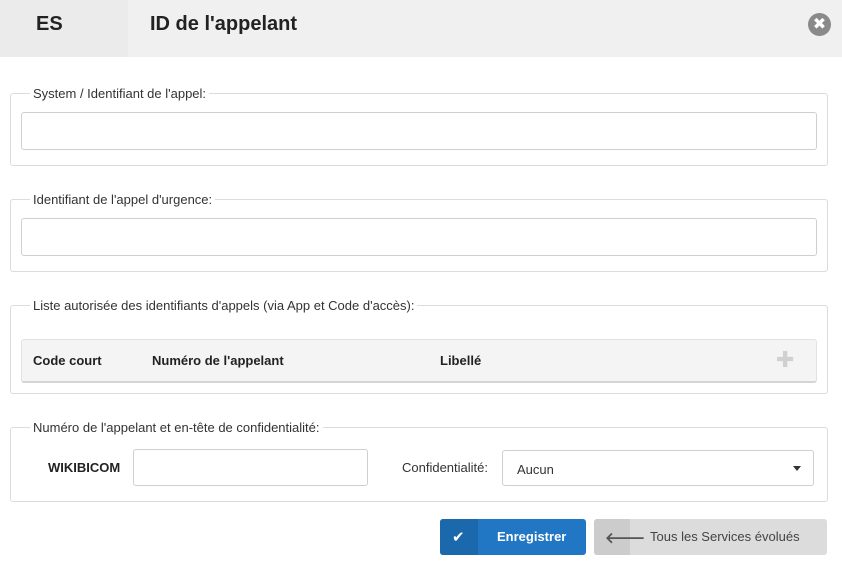  What do you see at coordinates (725, 536) in the screenshot?
I see `all-services-button-label: Tous les Services évolués` at bounding box center [725, 536].